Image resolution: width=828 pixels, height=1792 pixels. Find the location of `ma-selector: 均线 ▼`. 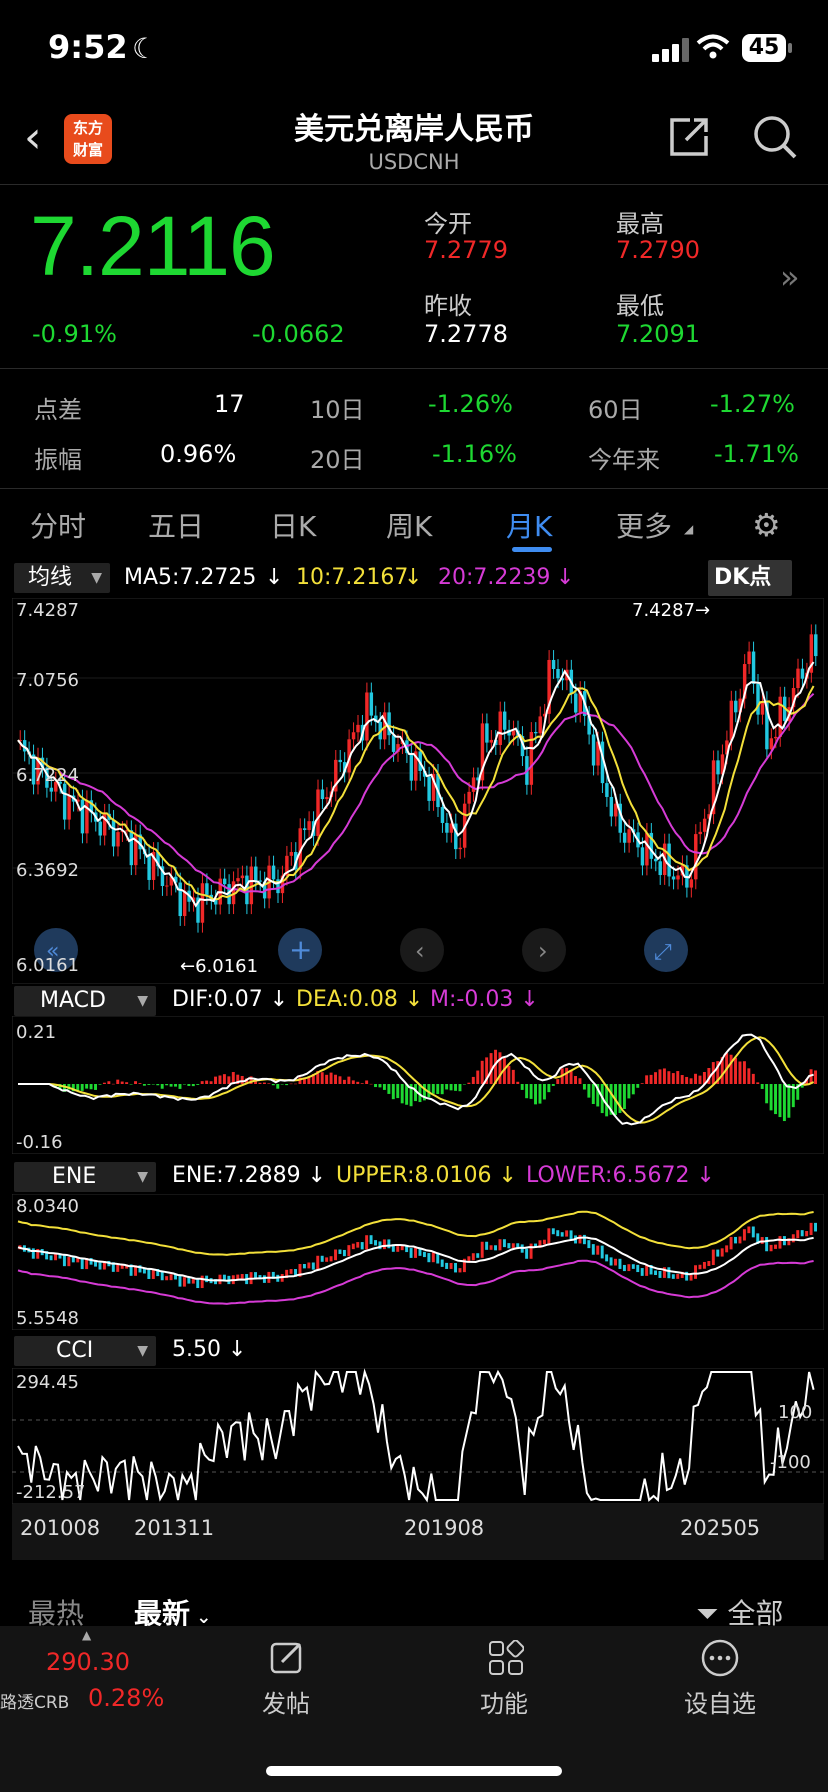

ma-selector: 均线 ▼ is located at coordinates (62, 578).